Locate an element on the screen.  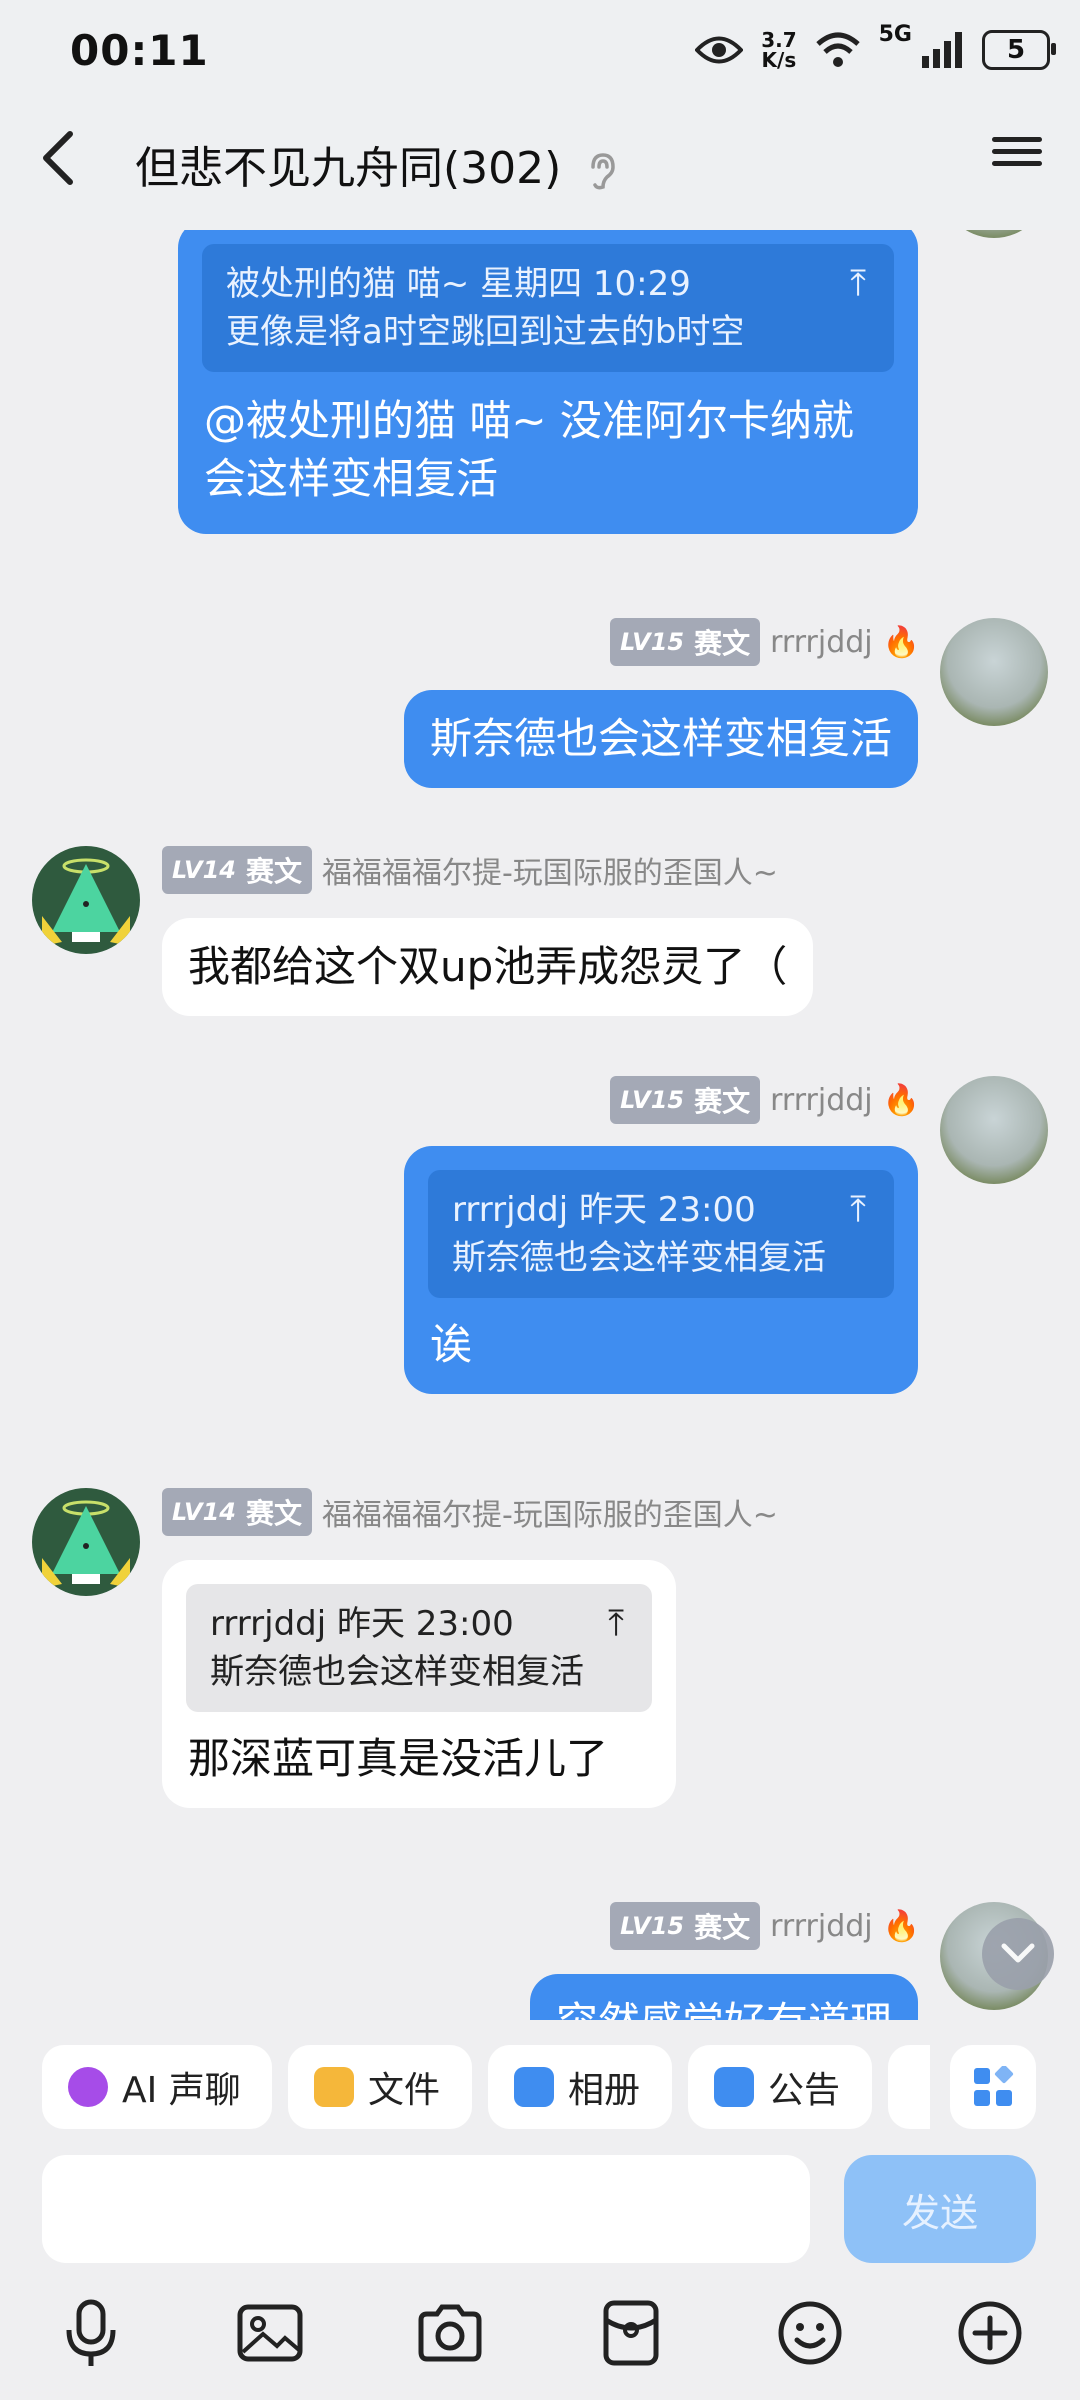
menu-icon is located at coordinates (1017, 151).